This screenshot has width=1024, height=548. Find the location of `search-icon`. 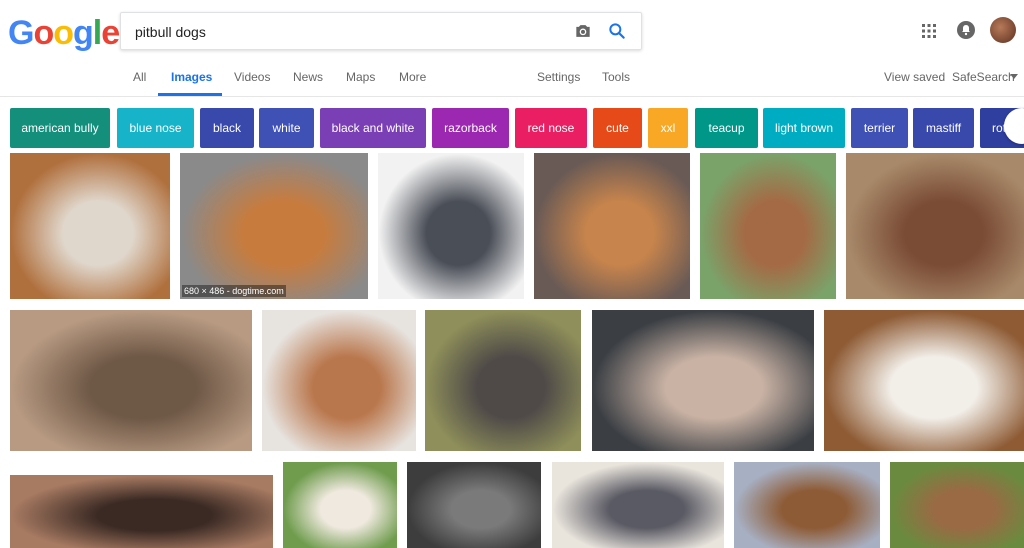

search-icon is located at coordinates (617, 31).